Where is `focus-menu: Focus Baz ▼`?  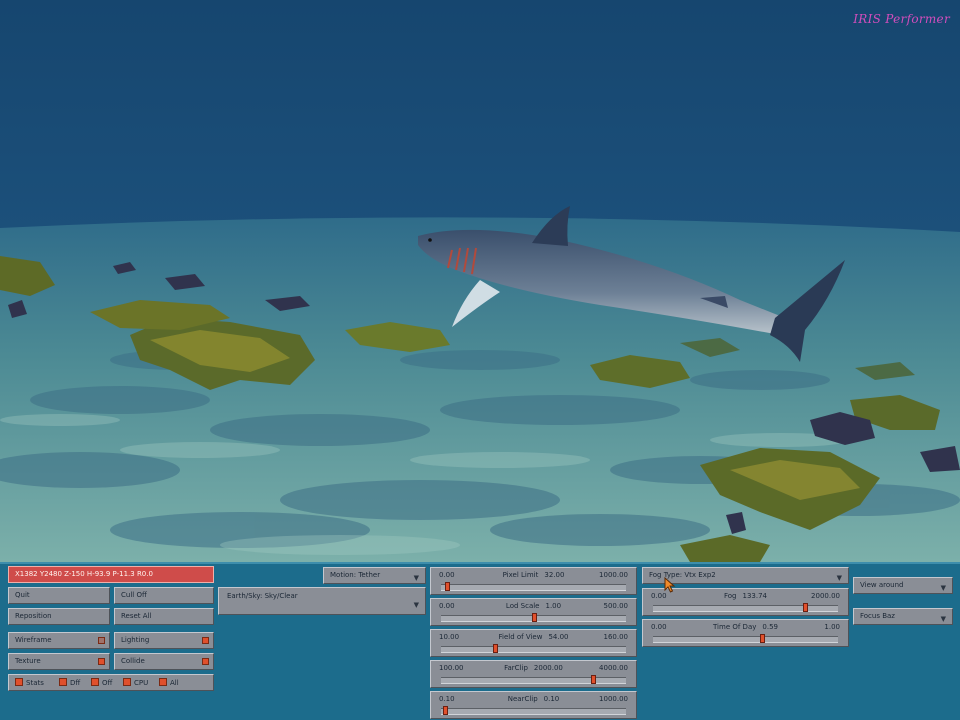
focus-menu: Focus Baz ▼ is located at coordinates (903, 616).